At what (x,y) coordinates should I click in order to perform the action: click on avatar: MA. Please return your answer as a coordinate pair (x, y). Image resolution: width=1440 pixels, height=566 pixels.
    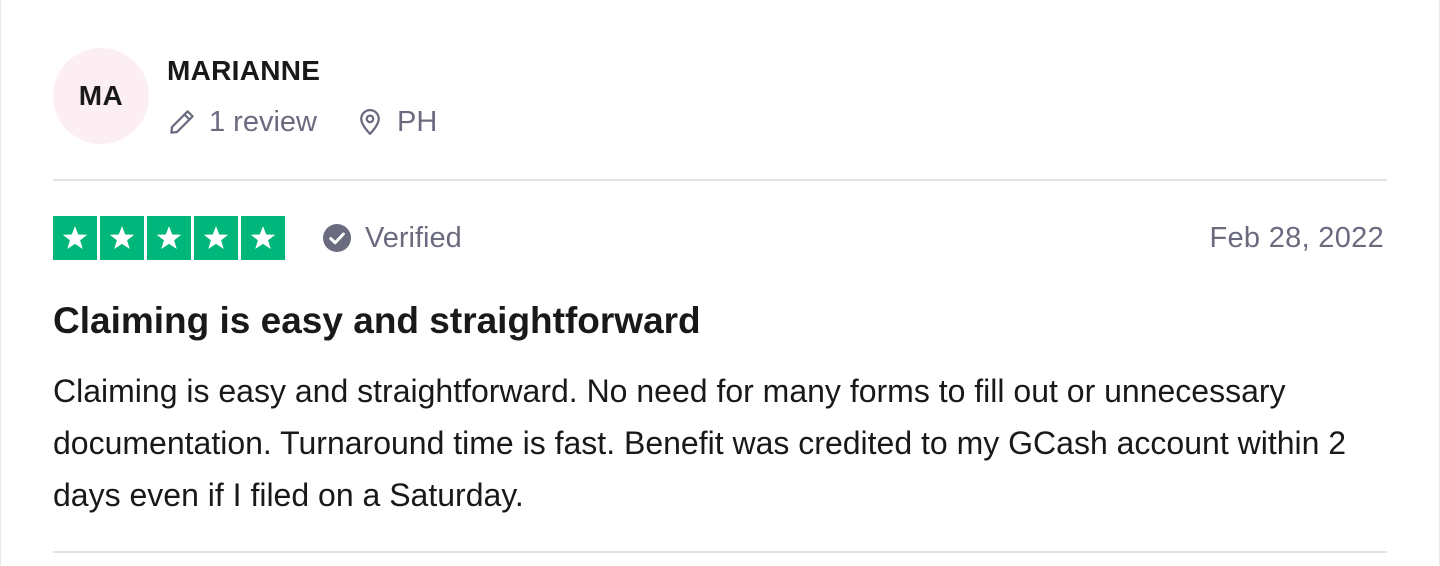
    Looking at the image, I should click on (101, 96).